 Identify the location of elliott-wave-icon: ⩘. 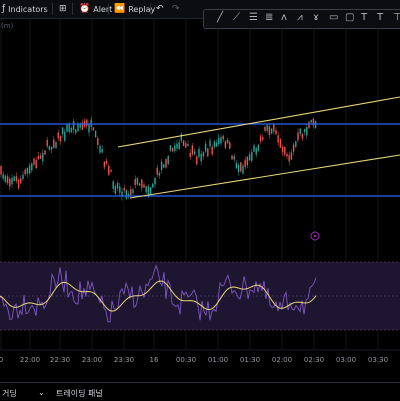
(300, 18).